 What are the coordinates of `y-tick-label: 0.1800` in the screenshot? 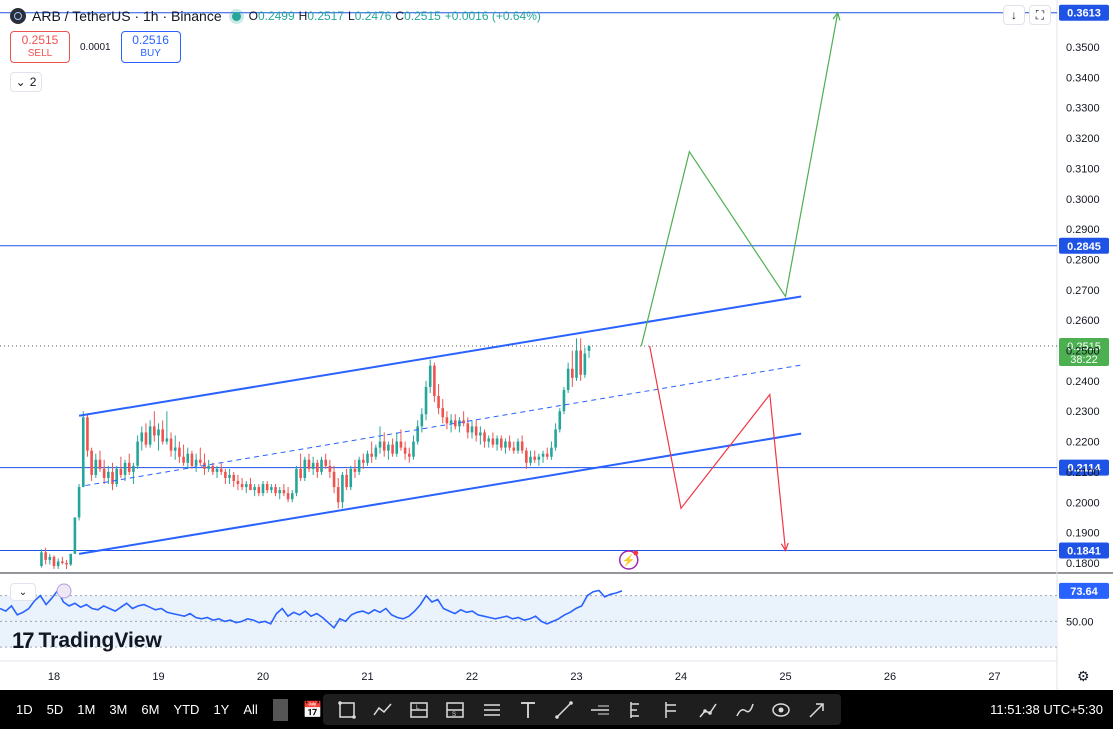 It's located at (1083, 564).